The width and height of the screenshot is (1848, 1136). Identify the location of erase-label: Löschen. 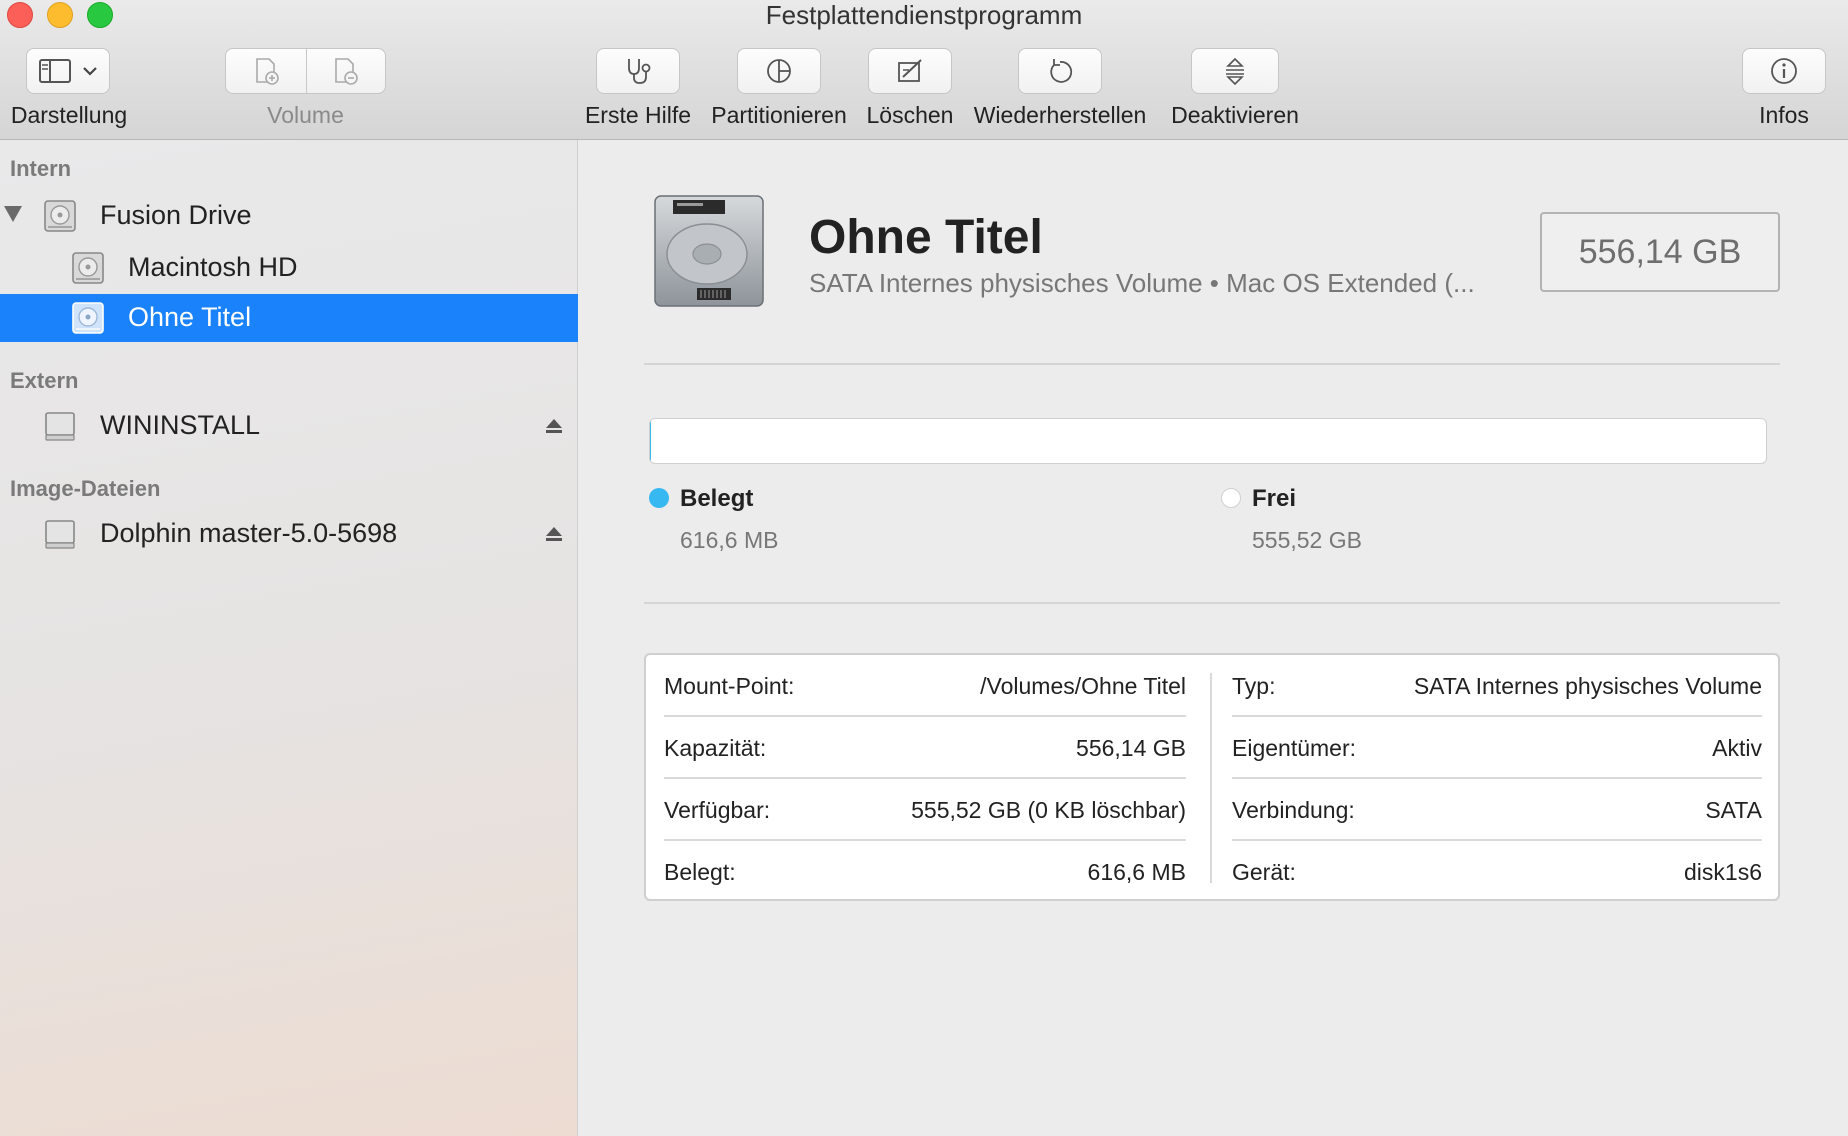
(910, 115).